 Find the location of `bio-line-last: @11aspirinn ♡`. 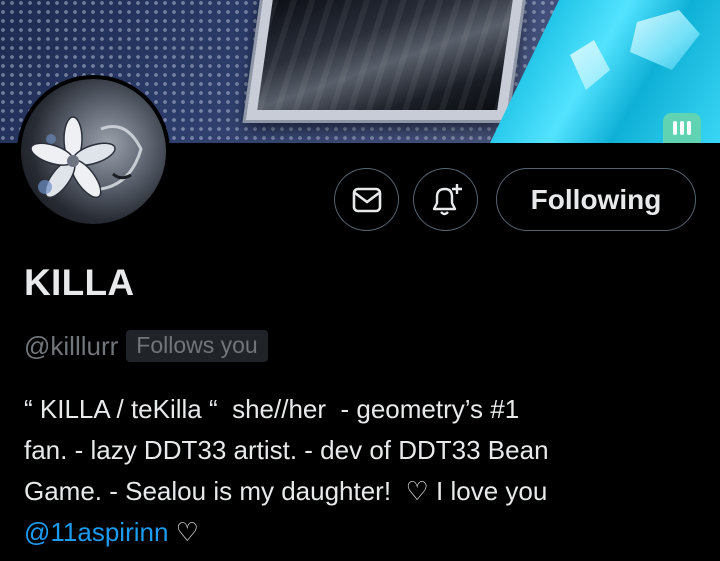

bio-line-last: @11aspirinn ♡ is located at coordinates (364, 532).